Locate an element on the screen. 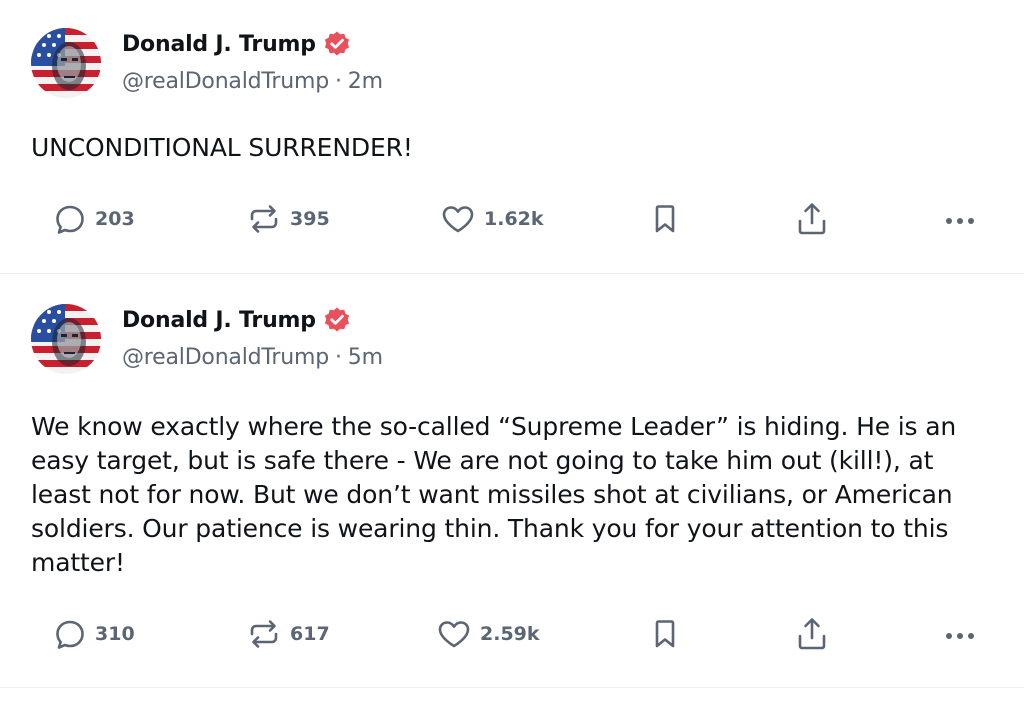 The width and height of the screenshot is (1024, 701). repost-count: 617 is located at coordinates (310, 634).